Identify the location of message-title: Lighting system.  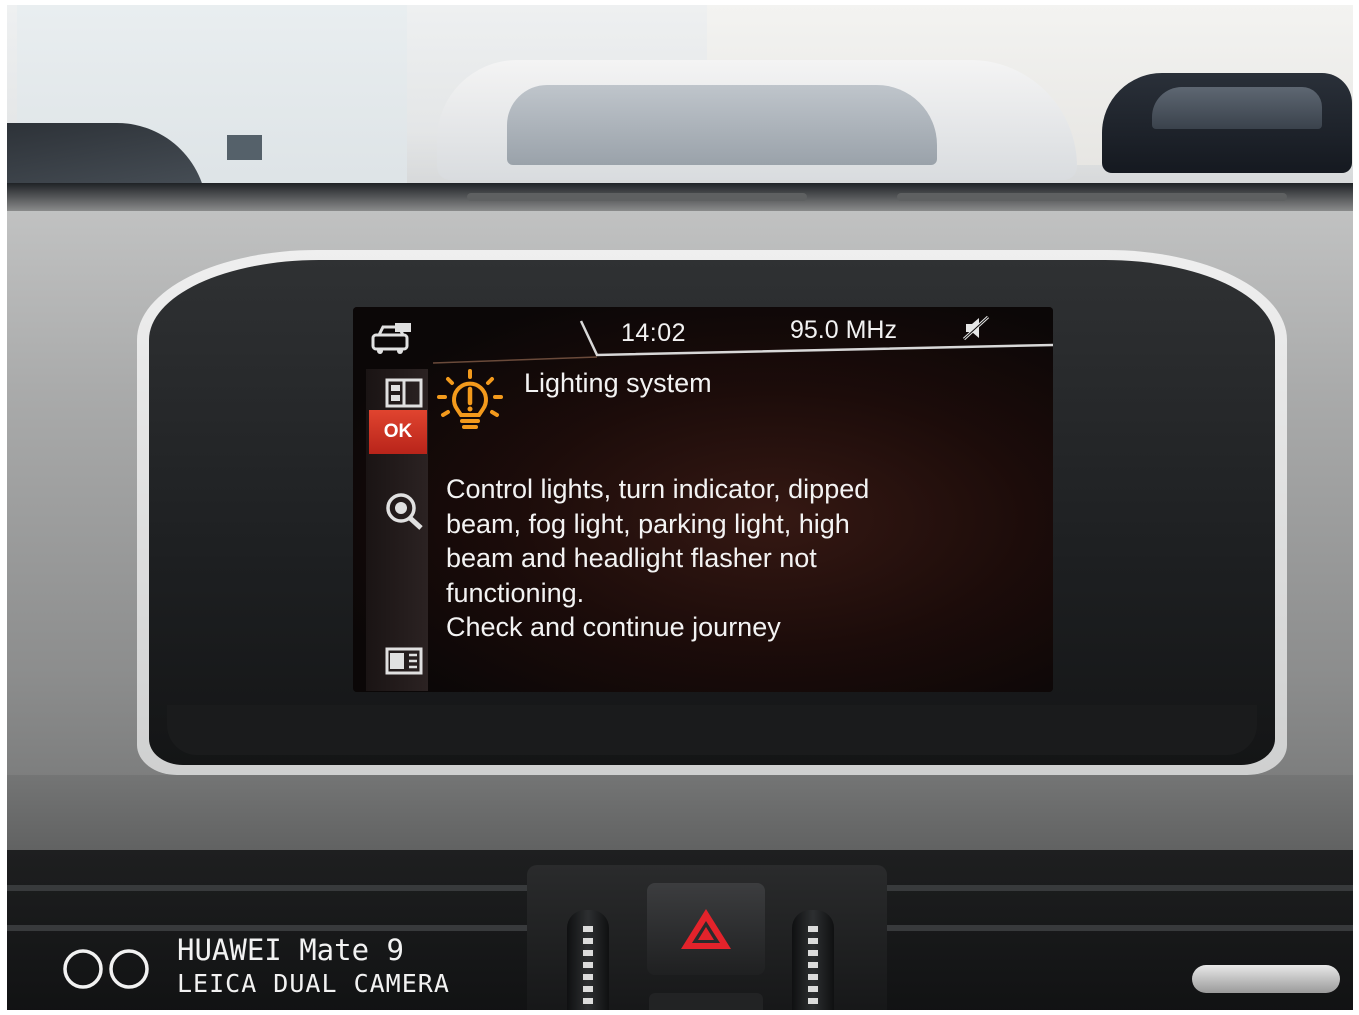
(618, 383).